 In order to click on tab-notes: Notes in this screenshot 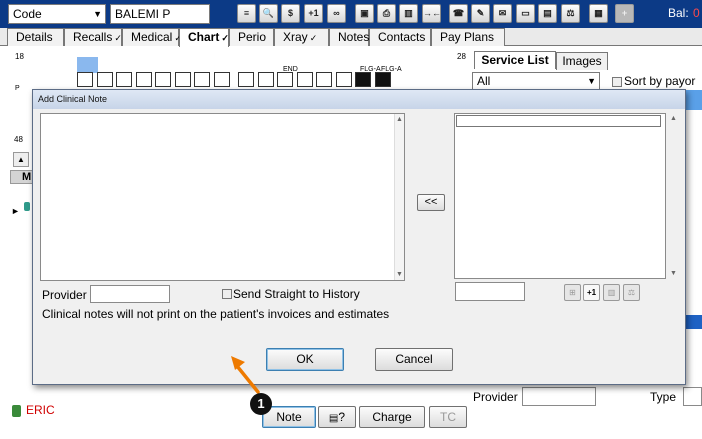, I will do `click(349, 37)`.